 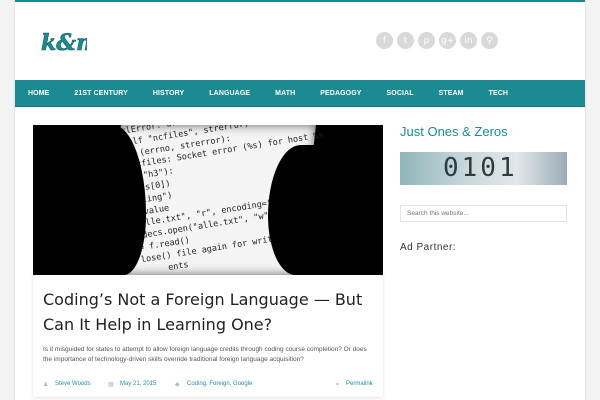 What do you see at coordinates (451, 93) in the screenshot?
I see `nav-item-steam: STEAM` at bounding box center [451, 93].